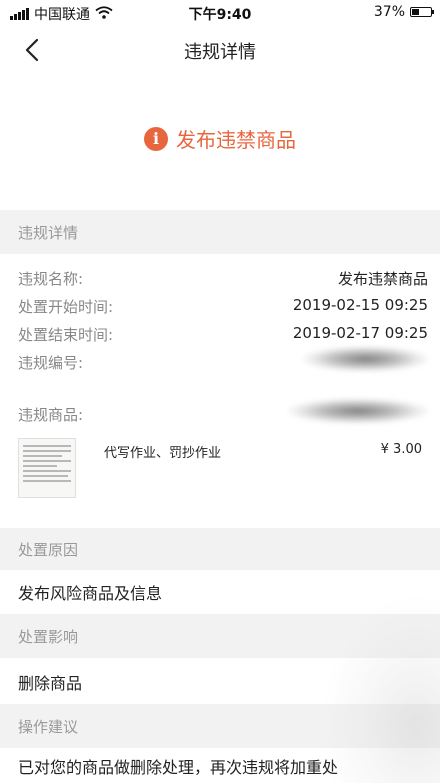 Image resolution: width=440 pixels, height=783 pixels. Describe the element at coordinates (389, 12) in the screenshot. I see `battery-percent: 37%` at that location.